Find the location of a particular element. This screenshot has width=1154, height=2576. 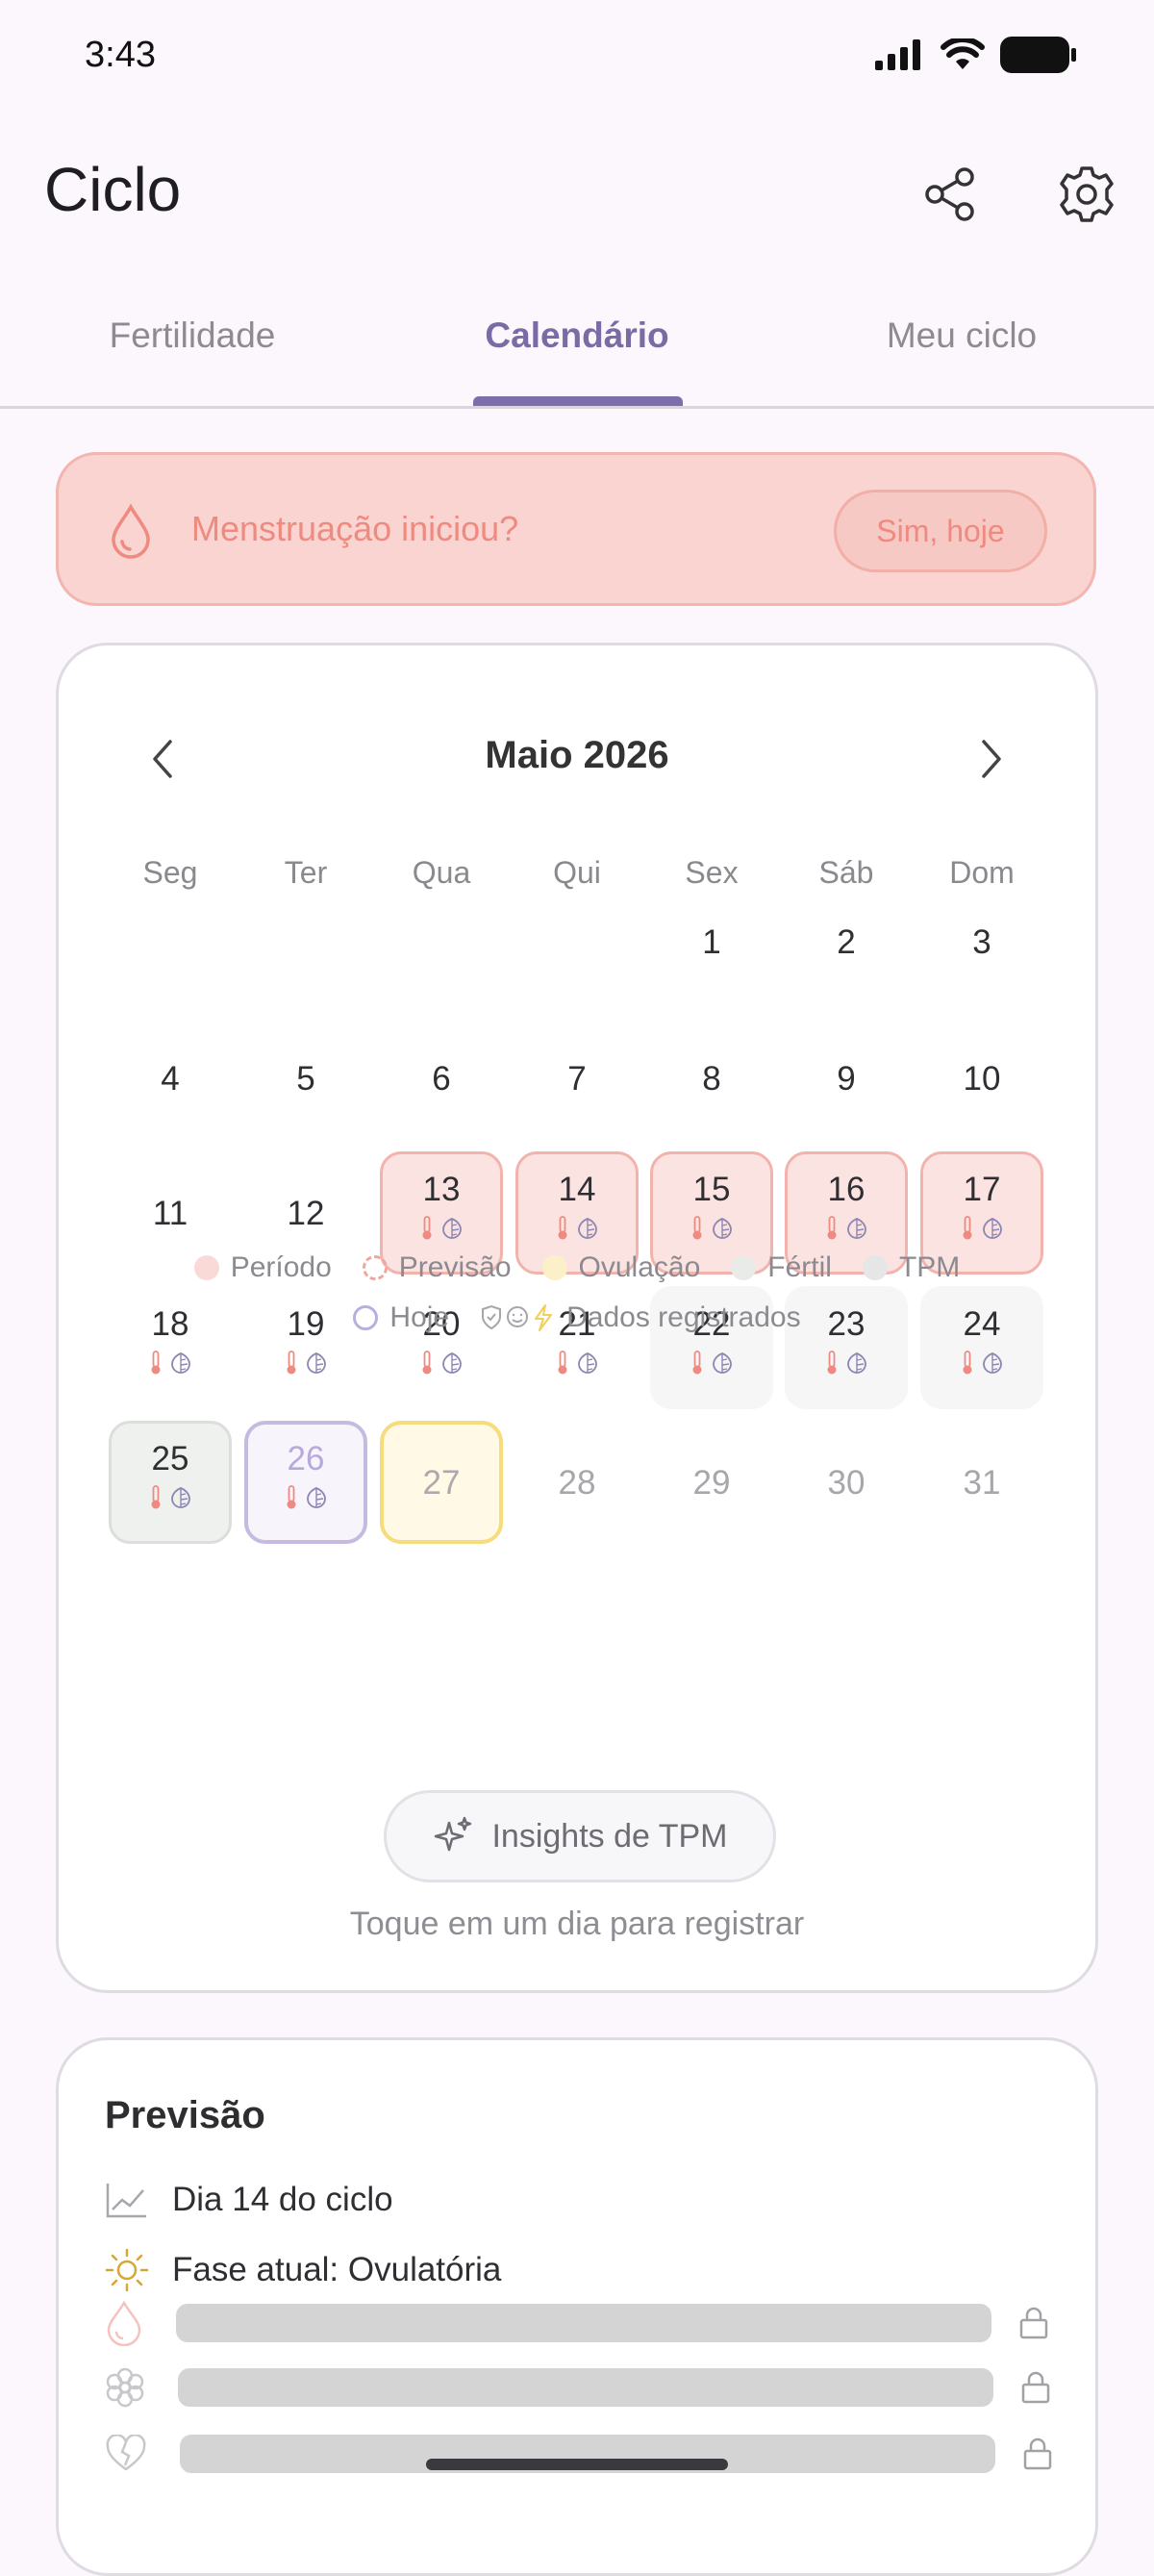

day-number: 31 is located at coordinates (982, 1482).